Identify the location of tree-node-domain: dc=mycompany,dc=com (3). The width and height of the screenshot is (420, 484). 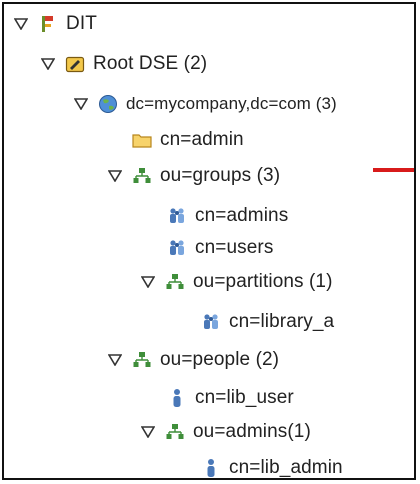
(205, 104).